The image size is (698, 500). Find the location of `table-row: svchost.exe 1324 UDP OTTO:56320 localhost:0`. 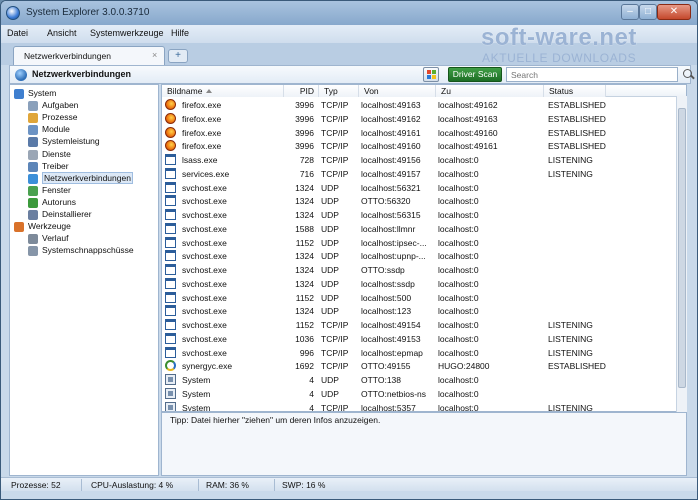

table-row: svchost.exe 1324 UDP OTTO:56320 localhost:0 is located at coordinates (424, 201).